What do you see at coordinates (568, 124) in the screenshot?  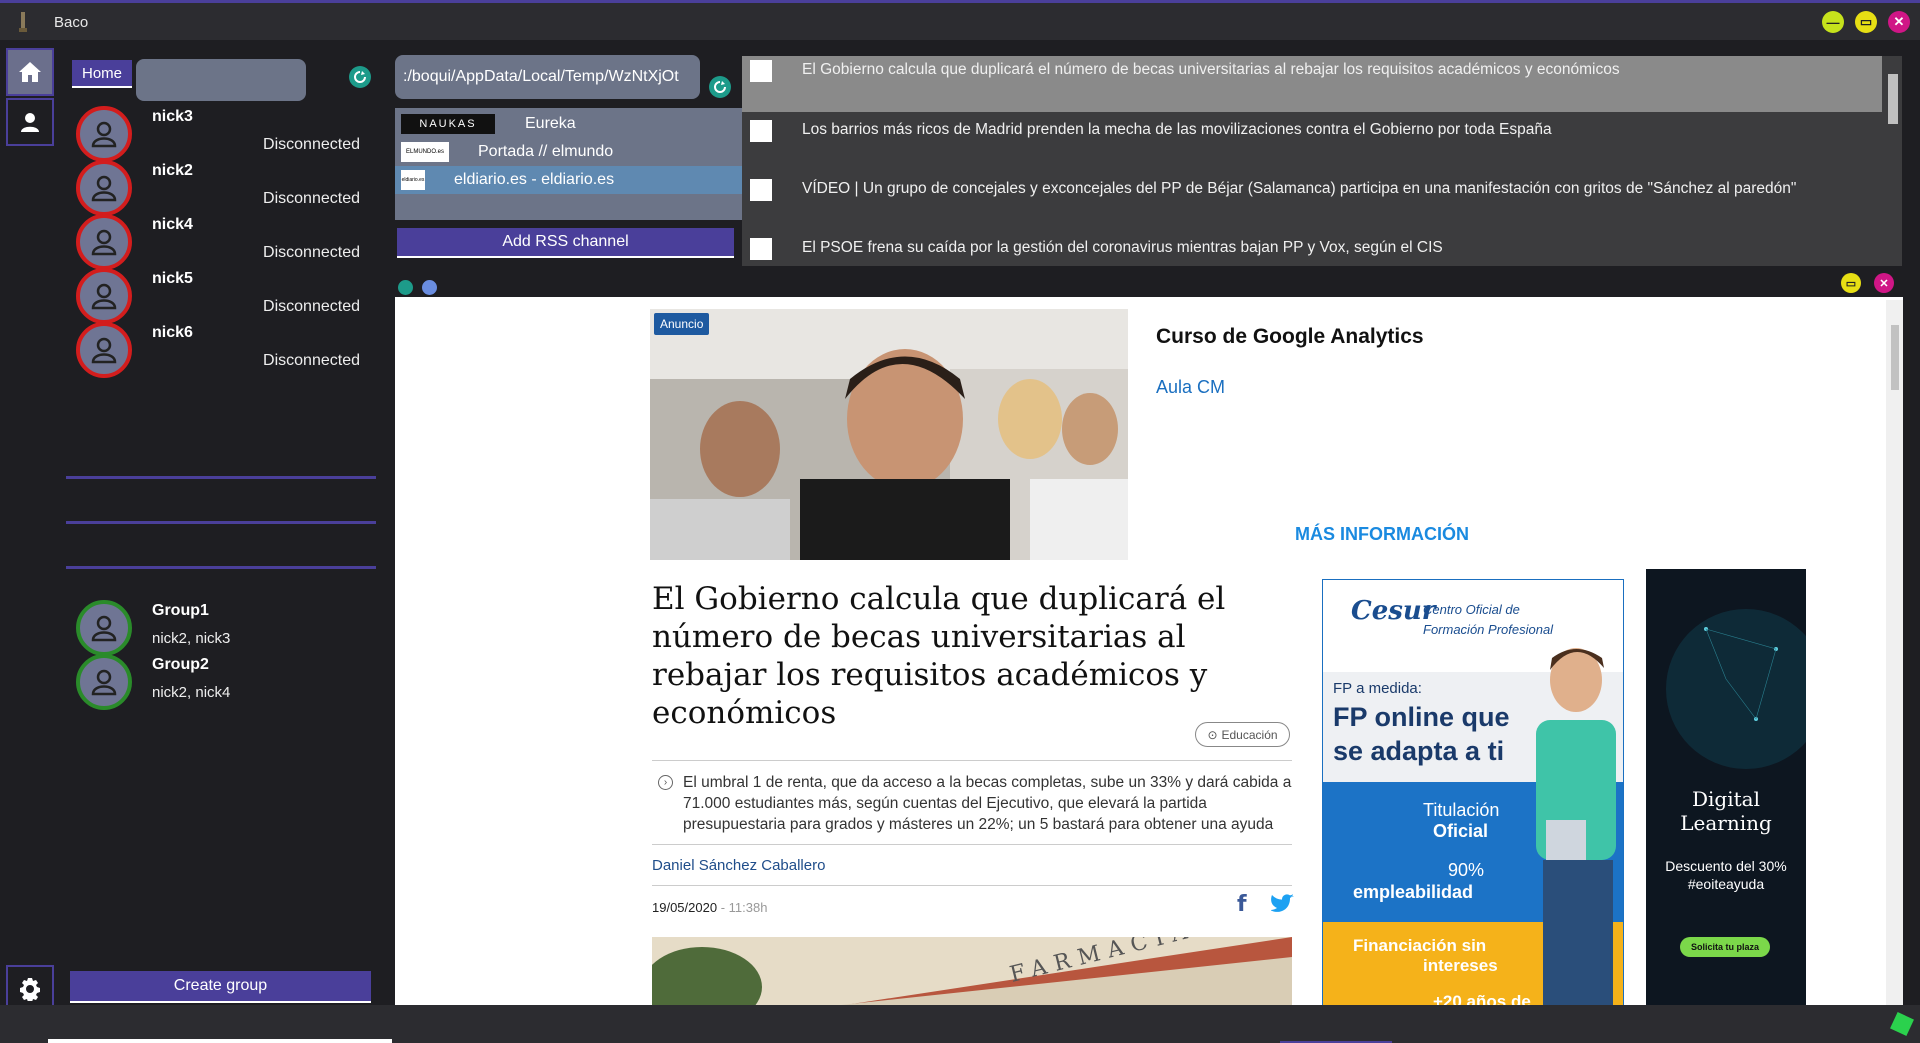 I see `rss-channel-item: NAUKAS Eureka` at bounding box center [568, 124].